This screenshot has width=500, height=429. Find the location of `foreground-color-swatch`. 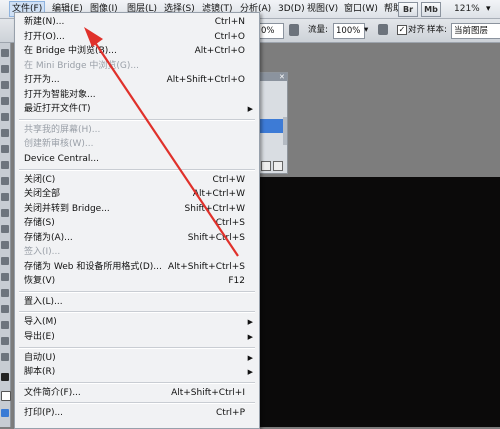

foreground-color-swatch is located at coordinates (5, 377).